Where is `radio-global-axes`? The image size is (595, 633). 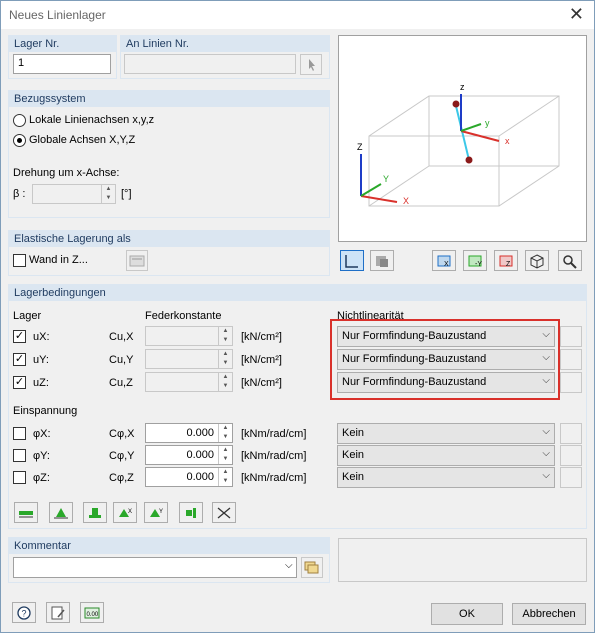 radio-global-axes is located at coordinates (19, 140).